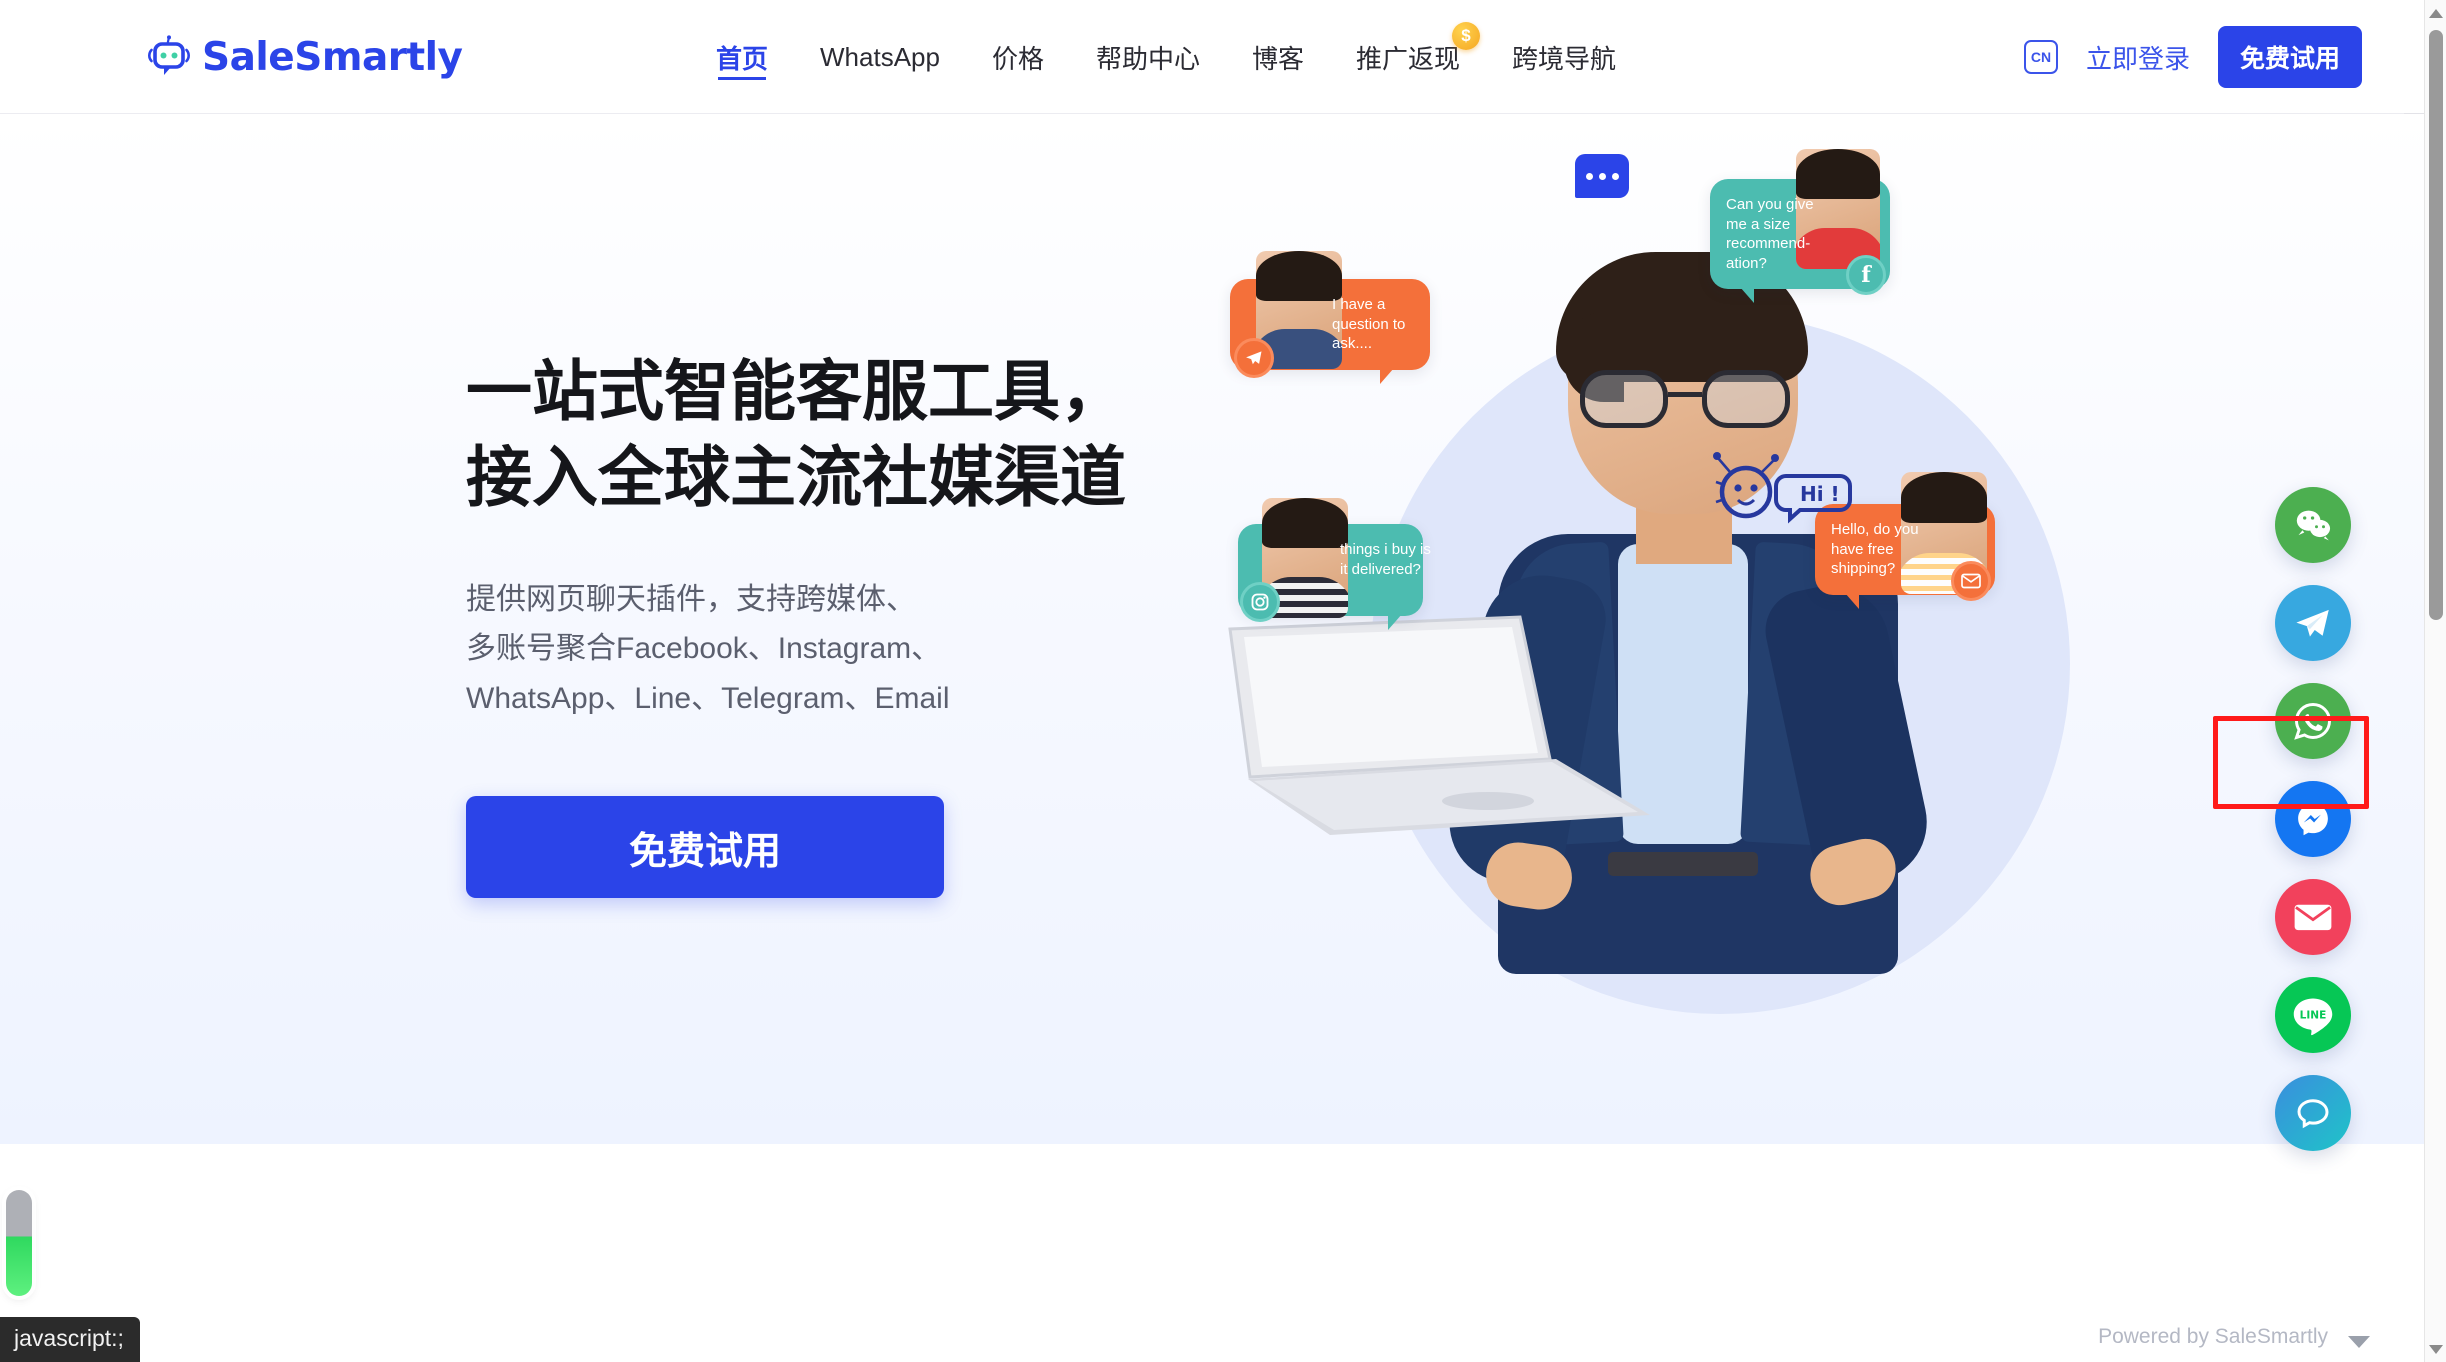 This screenshot has width=2446, height=1362. Describe the element at coordinates (708, 698) in the screenshot. I see `hero-sub-line-3: WhatsApp、Line、Telegram、Email` at that location.